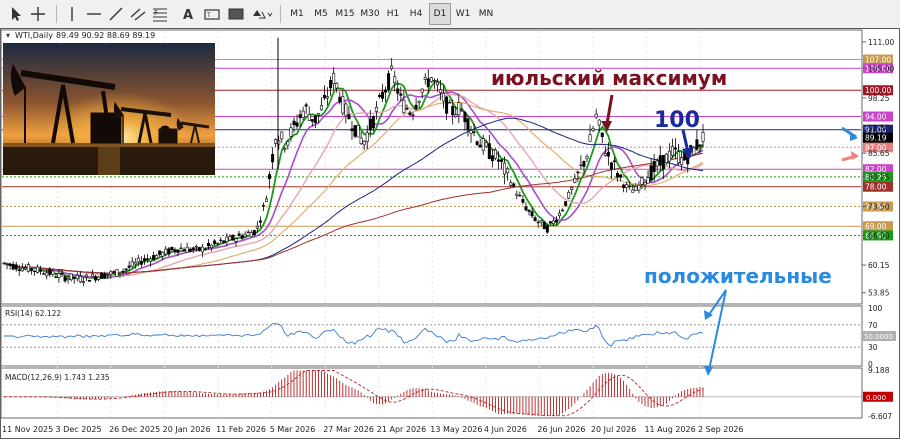  Describe the element at coordinates (293, 429) in the screenshot. I see `time-tick-label: 5 Mar 2026` at that location.